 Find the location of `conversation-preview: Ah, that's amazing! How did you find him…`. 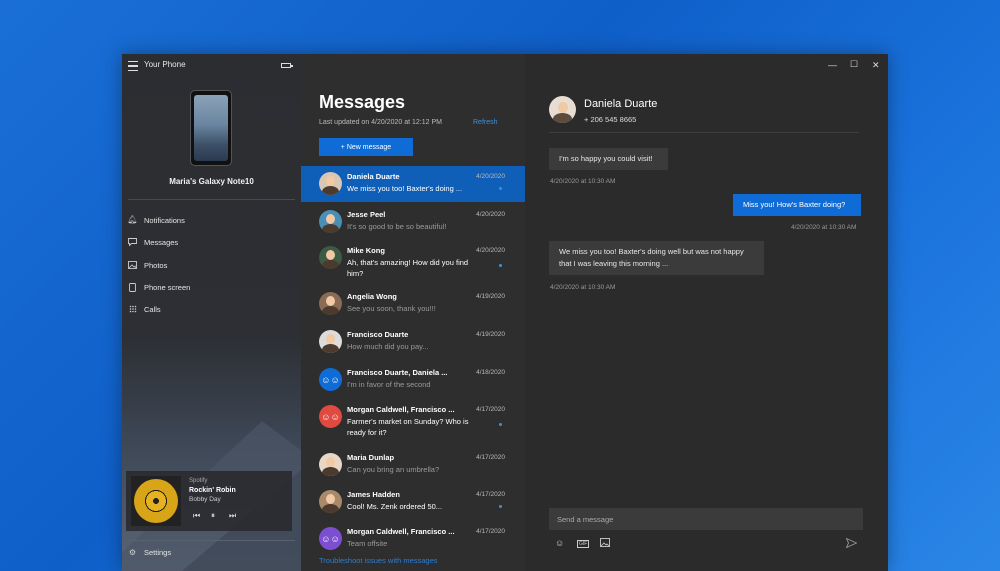

conversation-preview: Ah, that's amazing! How did you find him… is located at coordinates (408, 268).